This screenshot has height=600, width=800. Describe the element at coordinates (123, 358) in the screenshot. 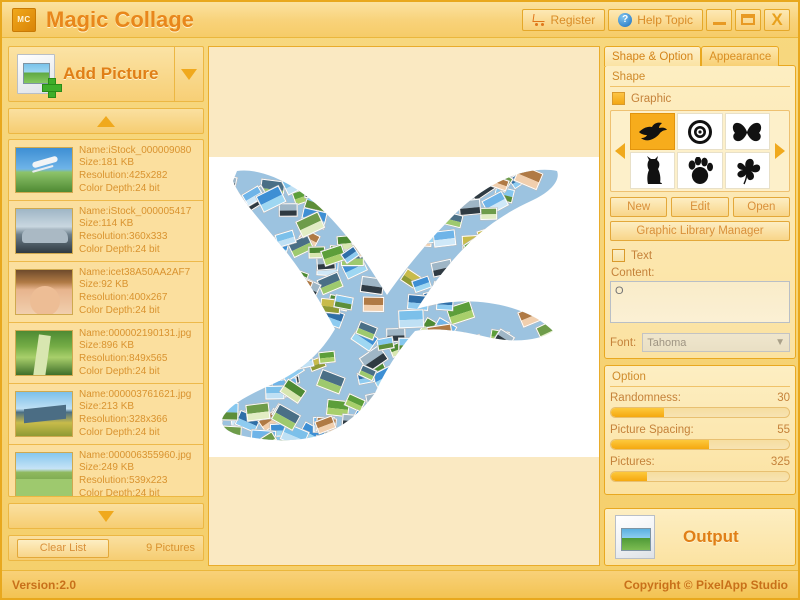

I see `file-resolution: Resolution:849x565` at that location.